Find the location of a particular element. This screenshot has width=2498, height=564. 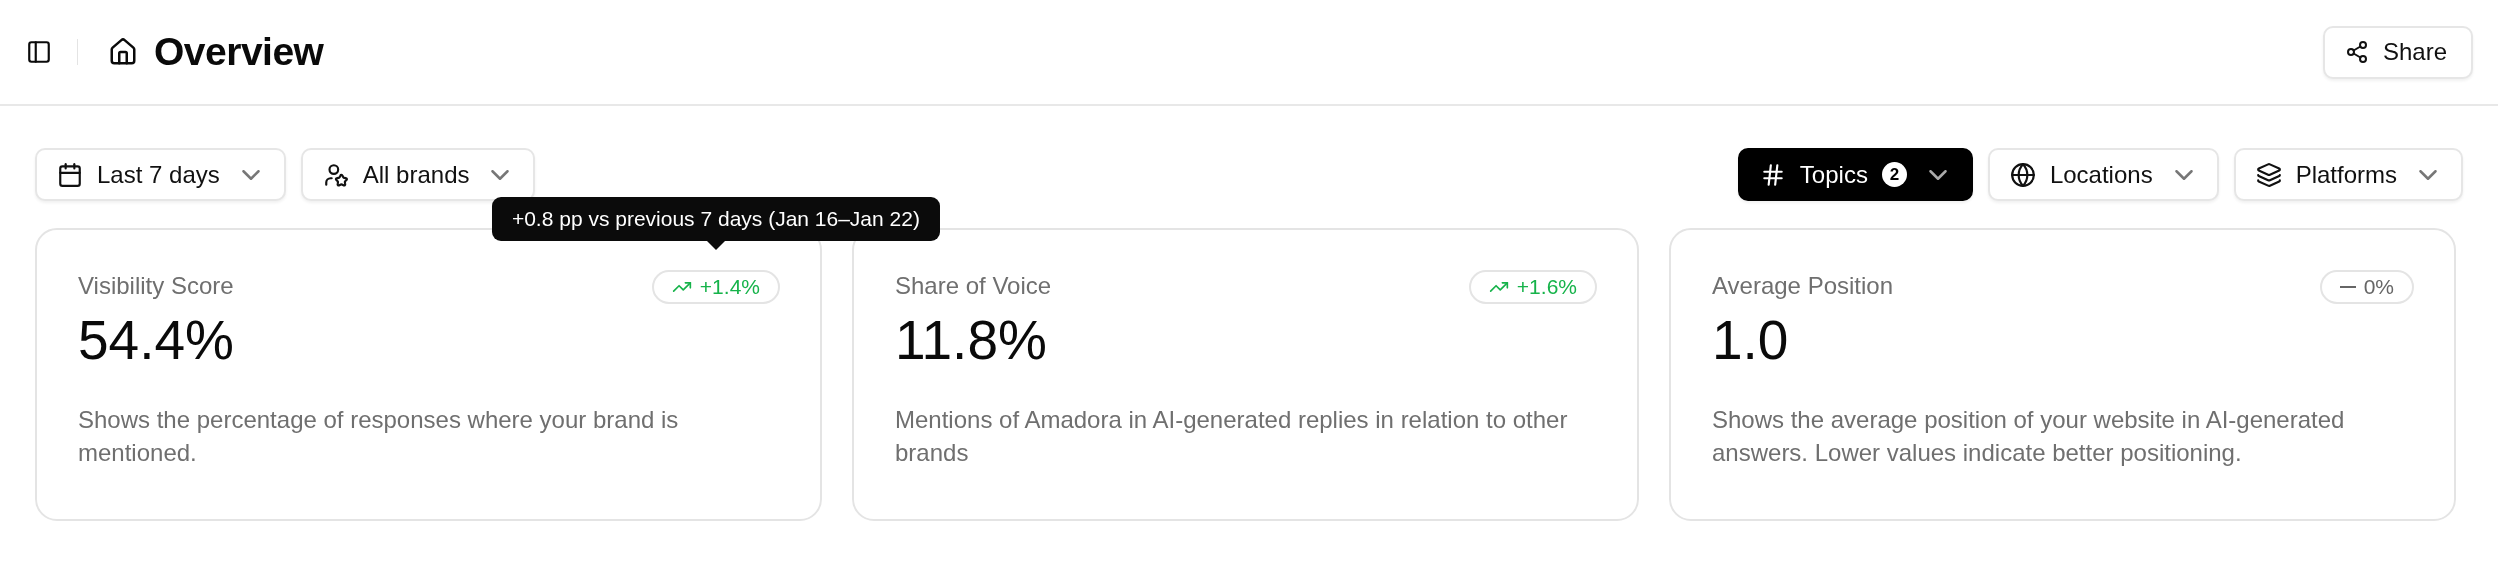

filter-dropdown: Topics 2 is located at coordinates (1855, 174).